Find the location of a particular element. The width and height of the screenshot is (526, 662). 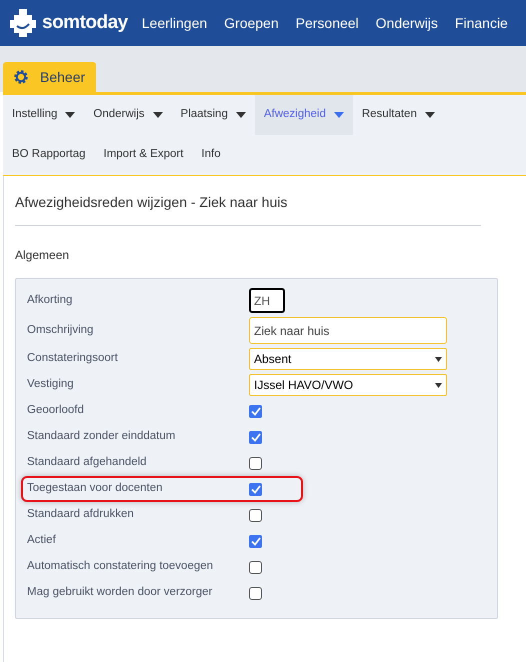

field-label: Constateringsoort is located at coordinates (73, 358).